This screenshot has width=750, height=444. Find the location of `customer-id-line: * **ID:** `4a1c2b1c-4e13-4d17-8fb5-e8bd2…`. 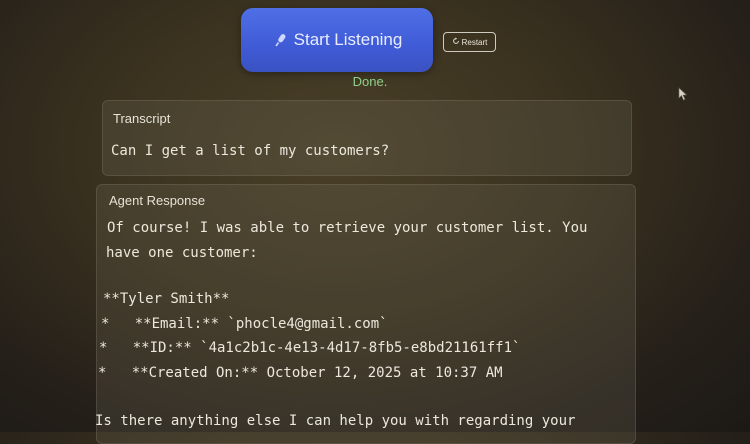

customer-id-line: * **ID:** `4a1c2b1c-4e13-4d17-8fb5-e8bd2… is located at coordinates (310, 348).